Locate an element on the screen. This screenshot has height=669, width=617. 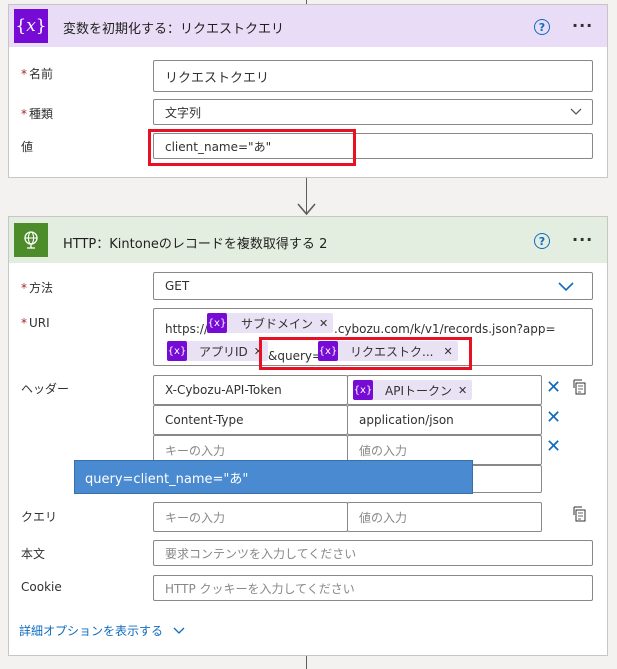
cookie-input: HTTP クッキーを入力してください is located at coordinates (373, 588).